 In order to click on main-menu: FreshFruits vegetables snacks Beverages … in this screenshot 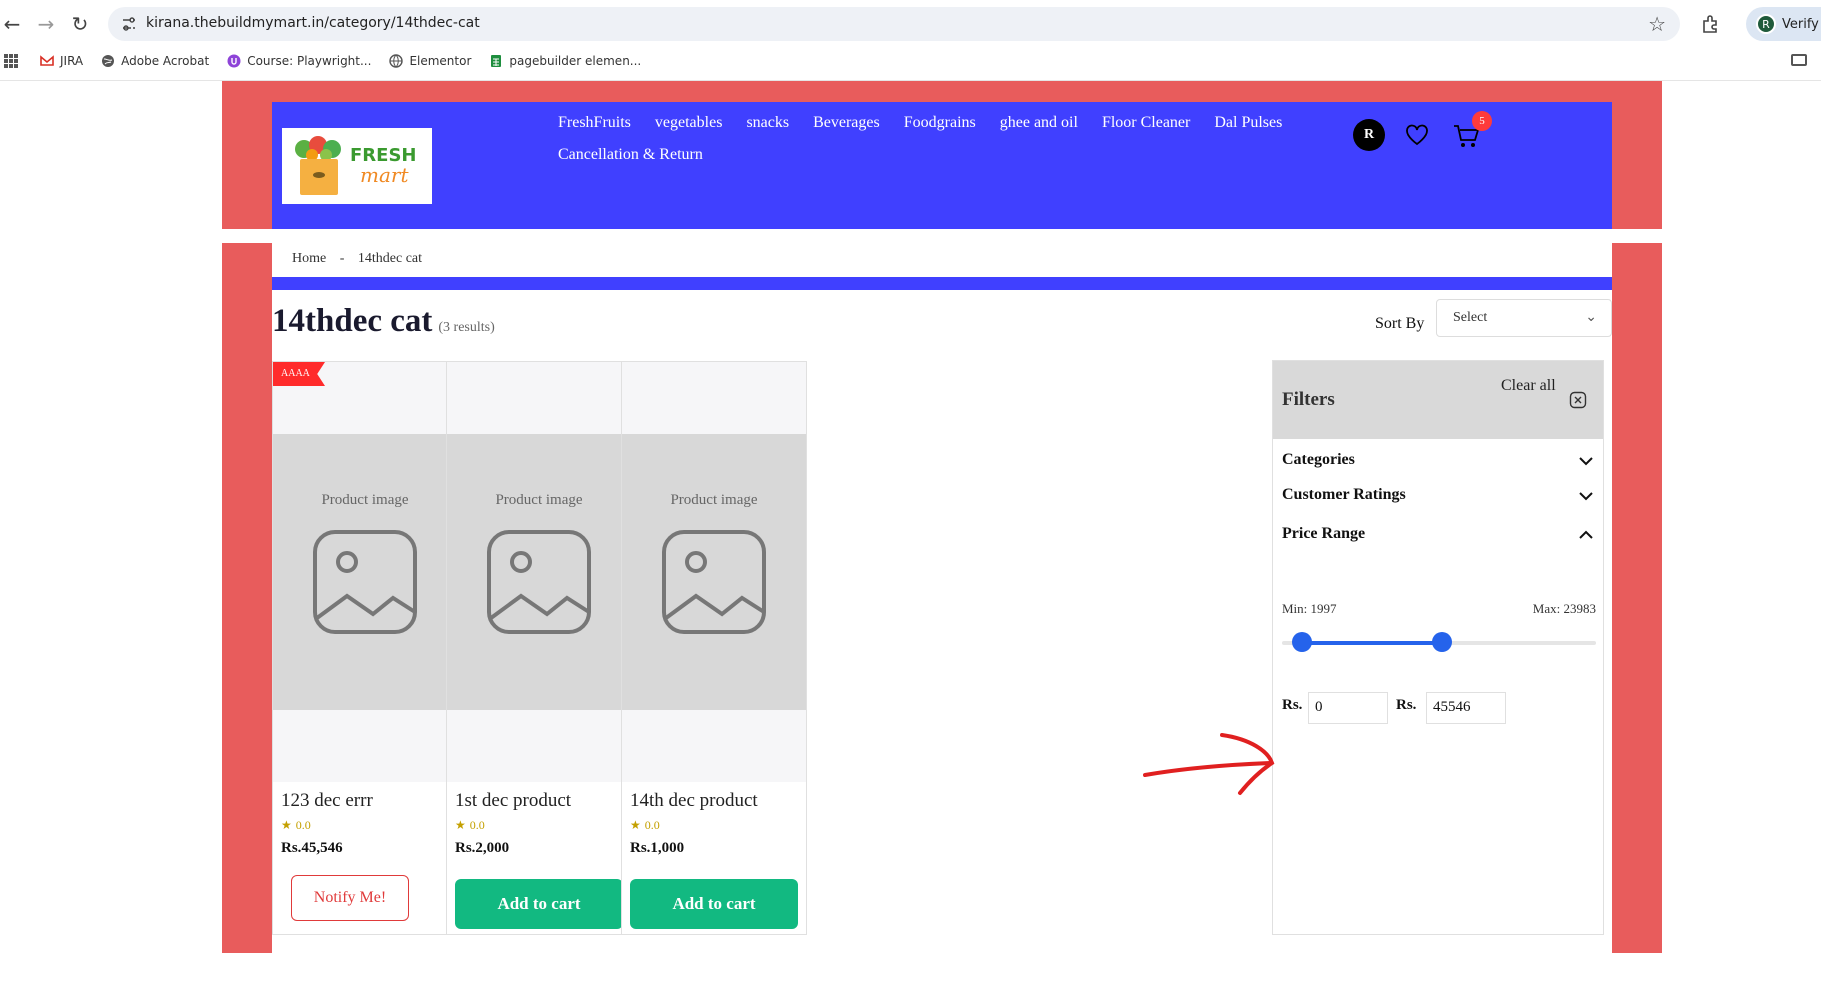, I will do `click(938, 139)`.